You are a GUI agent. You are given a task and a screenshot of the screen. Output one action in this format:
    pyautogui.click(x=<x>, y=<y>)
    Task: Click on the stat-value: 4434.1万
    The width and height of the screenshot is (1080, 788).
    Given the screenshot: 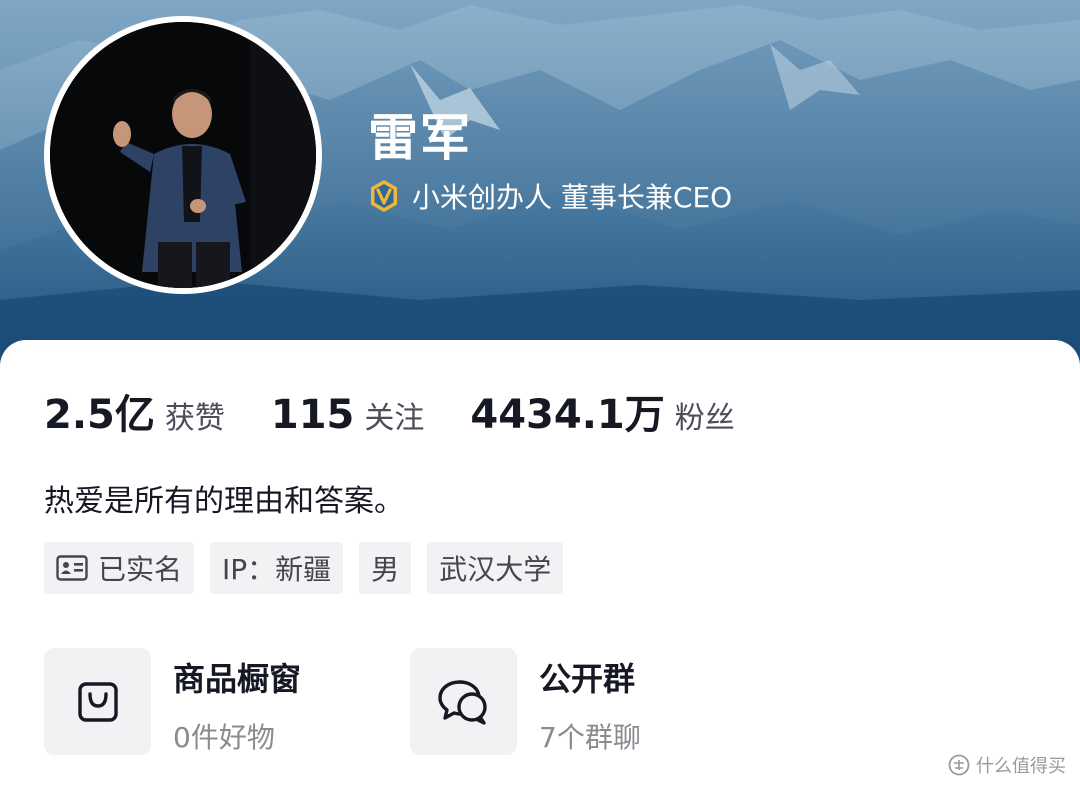 What is the action you would take?
    pyautogui.click(x=567, y=415)
    